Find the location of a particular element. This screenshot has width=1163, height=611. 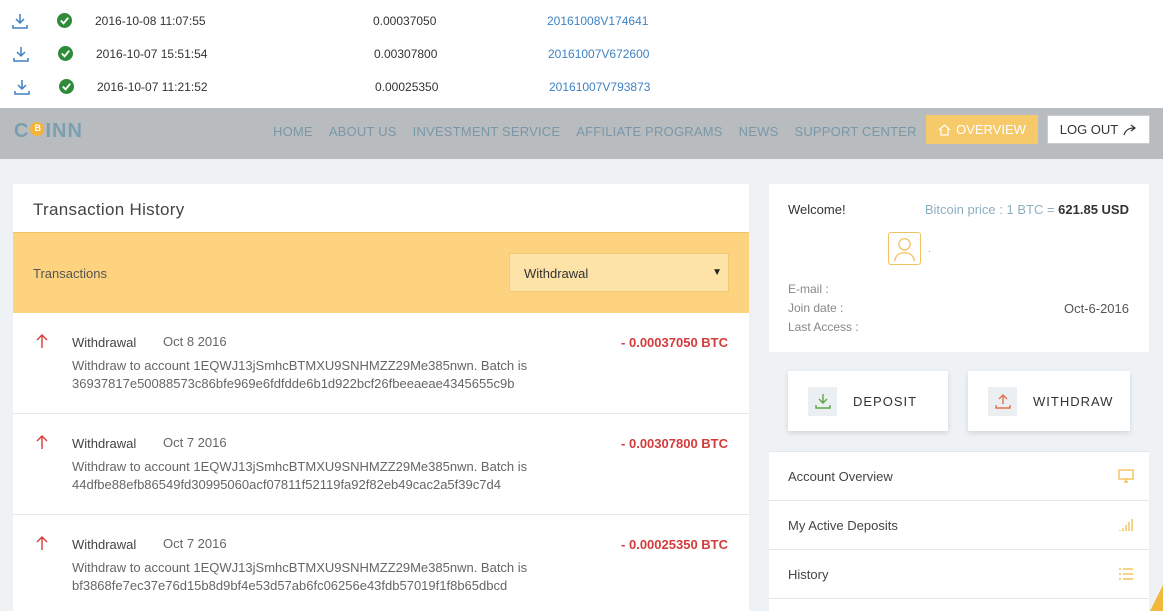

overview-button: OVERVIEW is located at coordinates (982, 129).